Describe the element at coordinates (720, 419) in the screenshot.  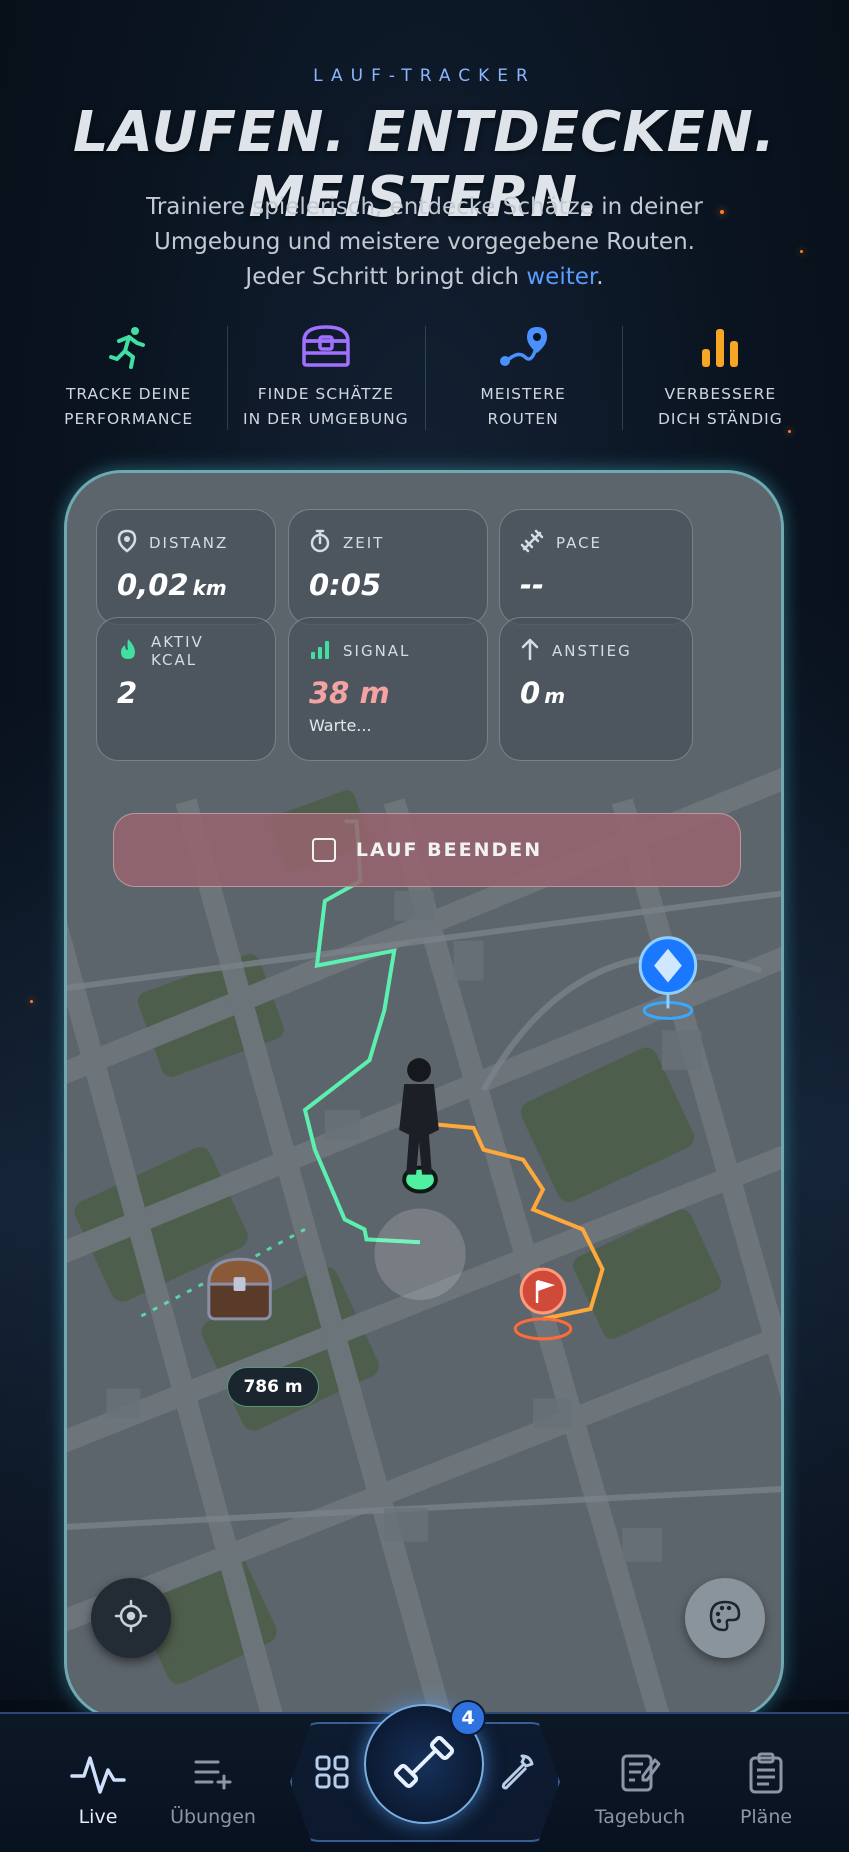
I see `feature-label-line2: DICH STÄNDIG` at that location.